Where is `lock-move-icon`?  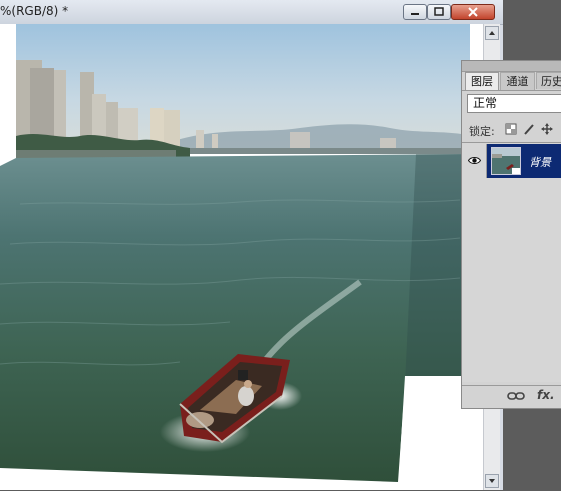 lock-move-icon is located at coordinates (547, 130).